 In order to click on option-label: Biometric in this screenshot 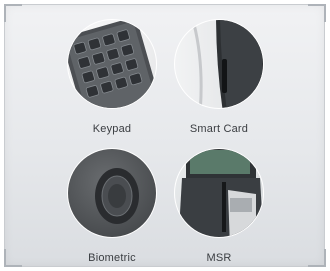, I will do `click(112, 258)`.